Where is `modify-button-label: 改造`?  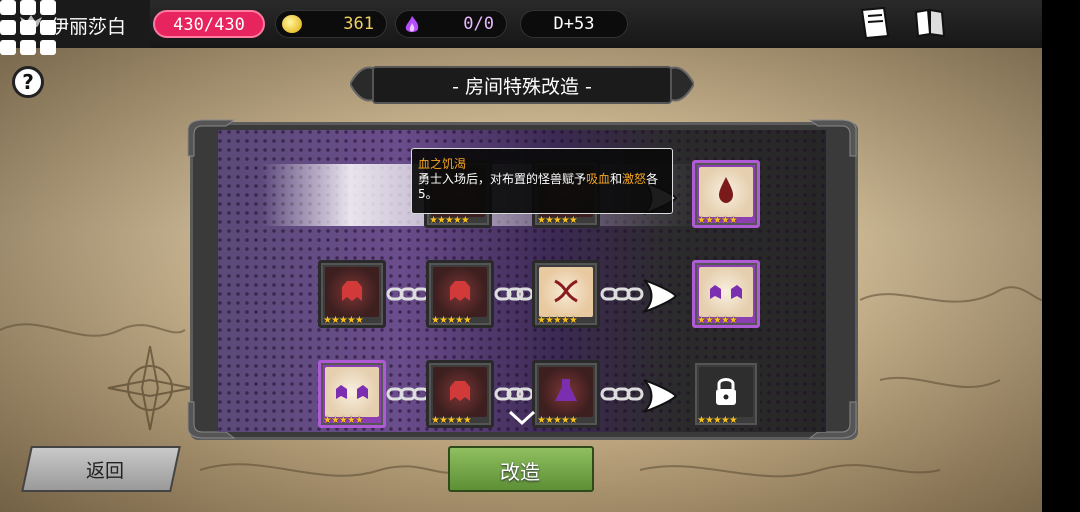
modify-button-label: 改造 is located at coordinates (520, 472).